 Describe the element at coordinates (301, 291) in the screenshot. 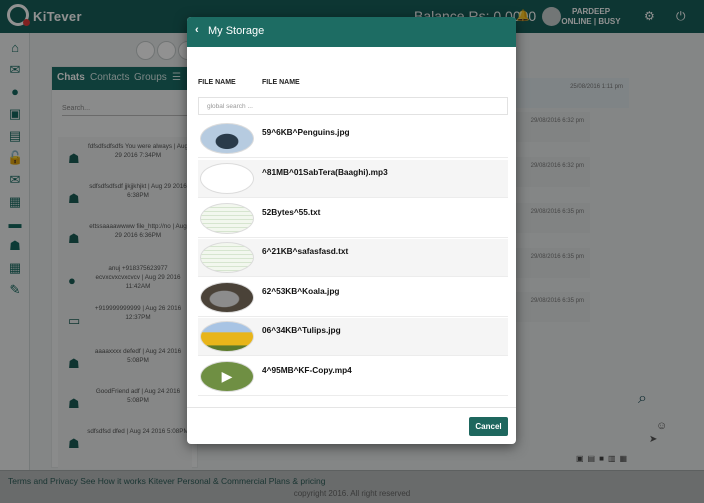

I see `file-name: 62^53KB^Koala.jpg` at that location.